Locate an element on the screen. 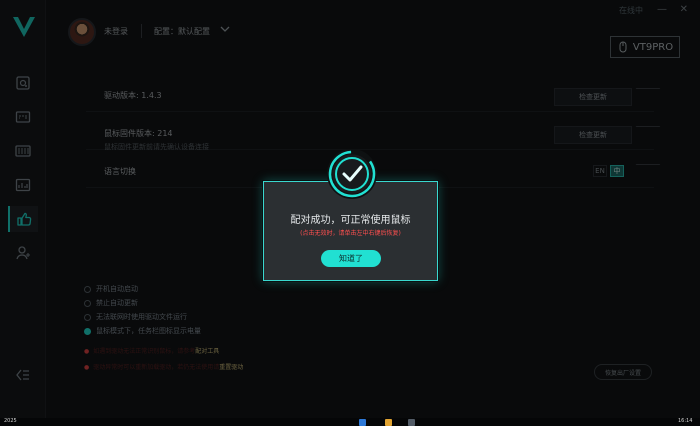 This screenshot has width=700, height=426. dialog-title: 配对成功，可正常使用鼠标 is located at coordinates (350, 220).